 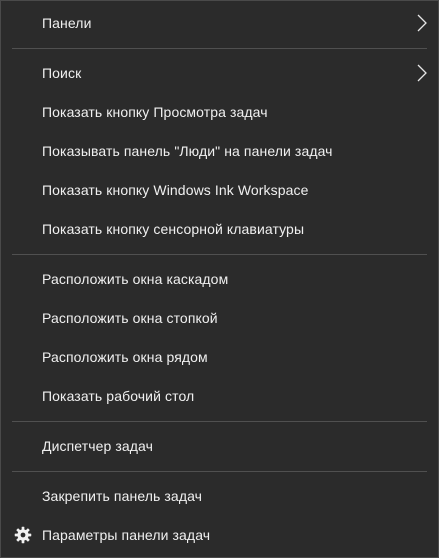 I want to click on menu-item-label: Расположить окна стопкой, so click(x=130, y=318).